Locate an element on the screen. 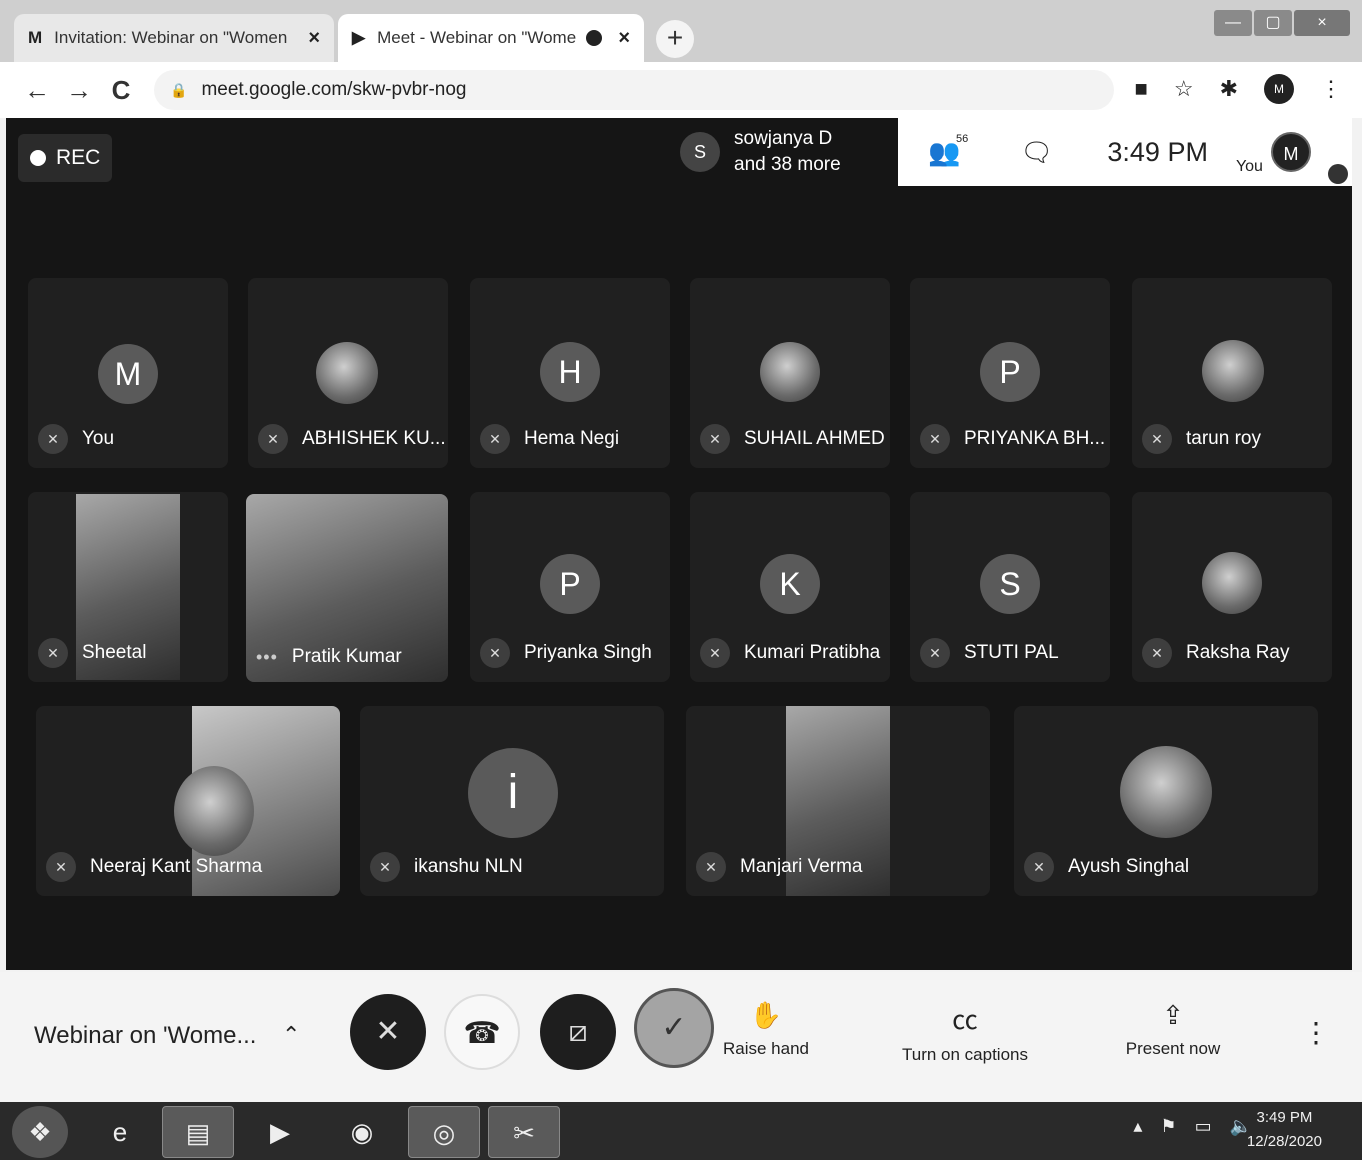 The image size is (1362, 1160). participant-tile: ✕ tarun roy is located at coordinates (1232, 373).